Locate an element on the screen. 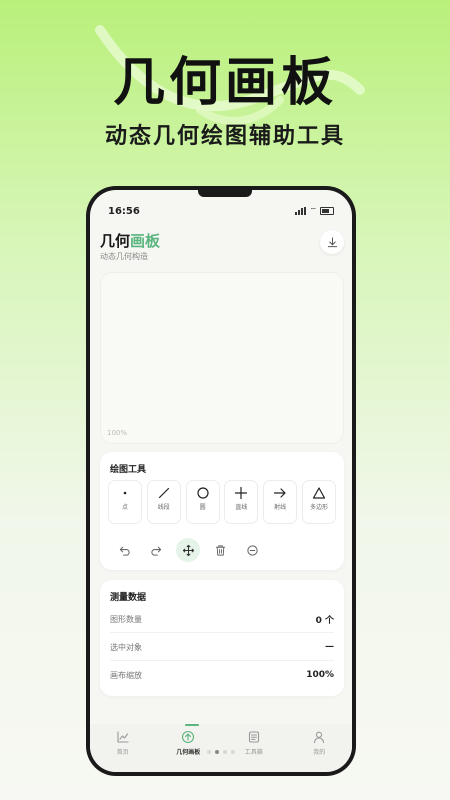 The height and width of the screenshot is (800, 450). tool-segment: 线段 is located at coordinates (163, 502).